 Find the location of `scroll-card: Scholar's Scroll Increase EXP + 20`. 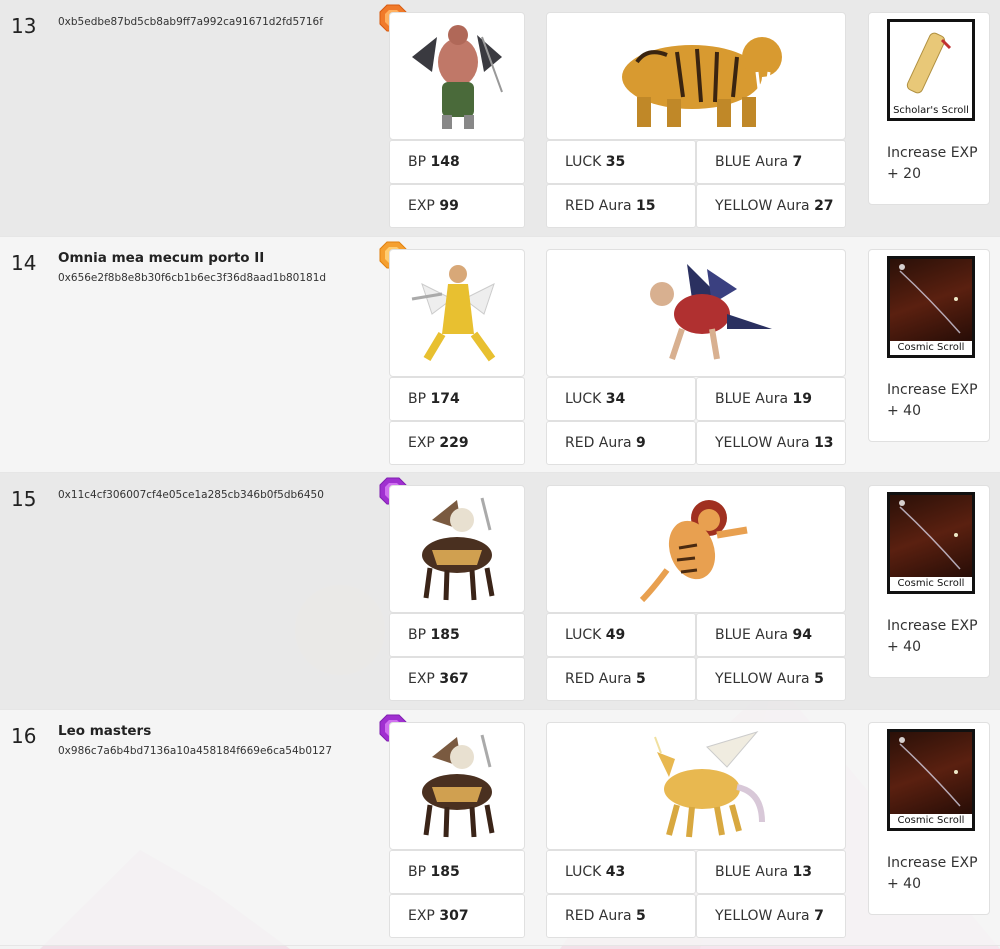

scroll-card: Scholar's Scroll Increase EXP + 20 is located at coordinates (929, 108).